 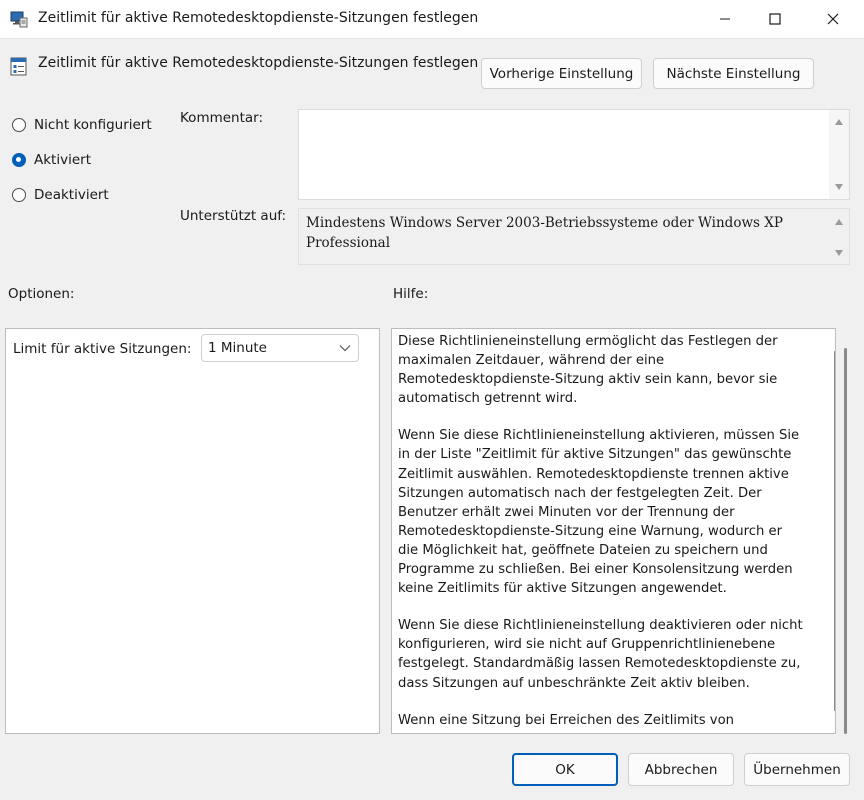 I want to click on help-scrollbar, so click(x=845, y=541).